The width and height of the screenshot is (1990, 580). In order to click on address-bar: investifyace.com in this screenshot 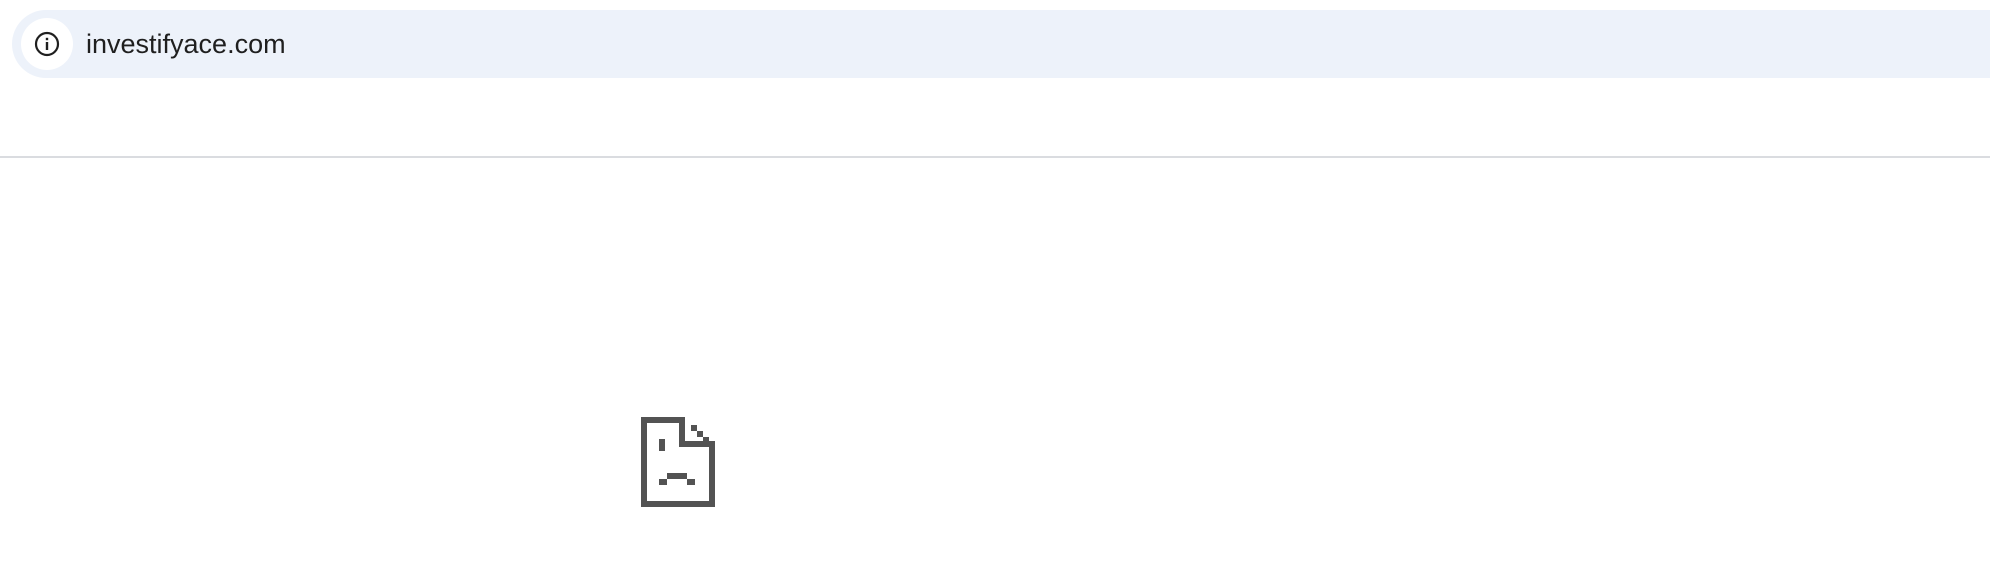, I will do `click(1001, 44)`.